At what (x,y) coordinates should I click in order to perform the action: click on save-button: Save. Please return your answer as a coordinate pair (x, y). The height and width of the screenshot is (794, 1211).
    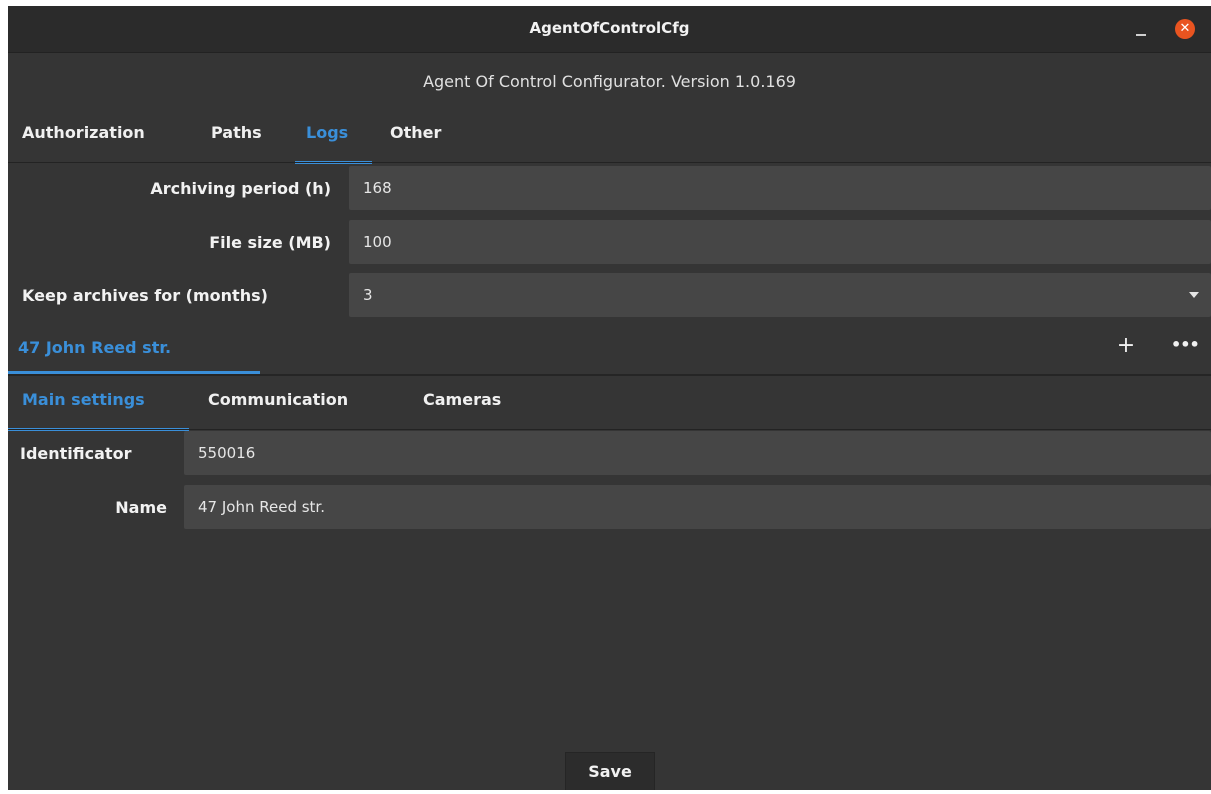
    Looking at the image, I should click on (610, 771).